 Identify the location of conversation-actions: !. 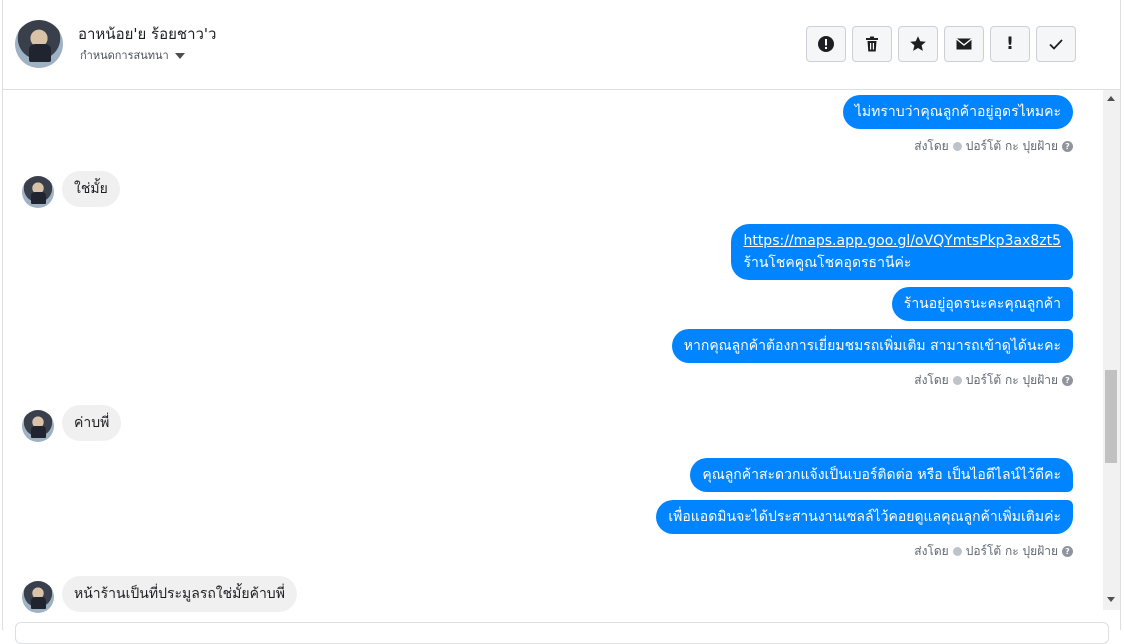
(941, 44).